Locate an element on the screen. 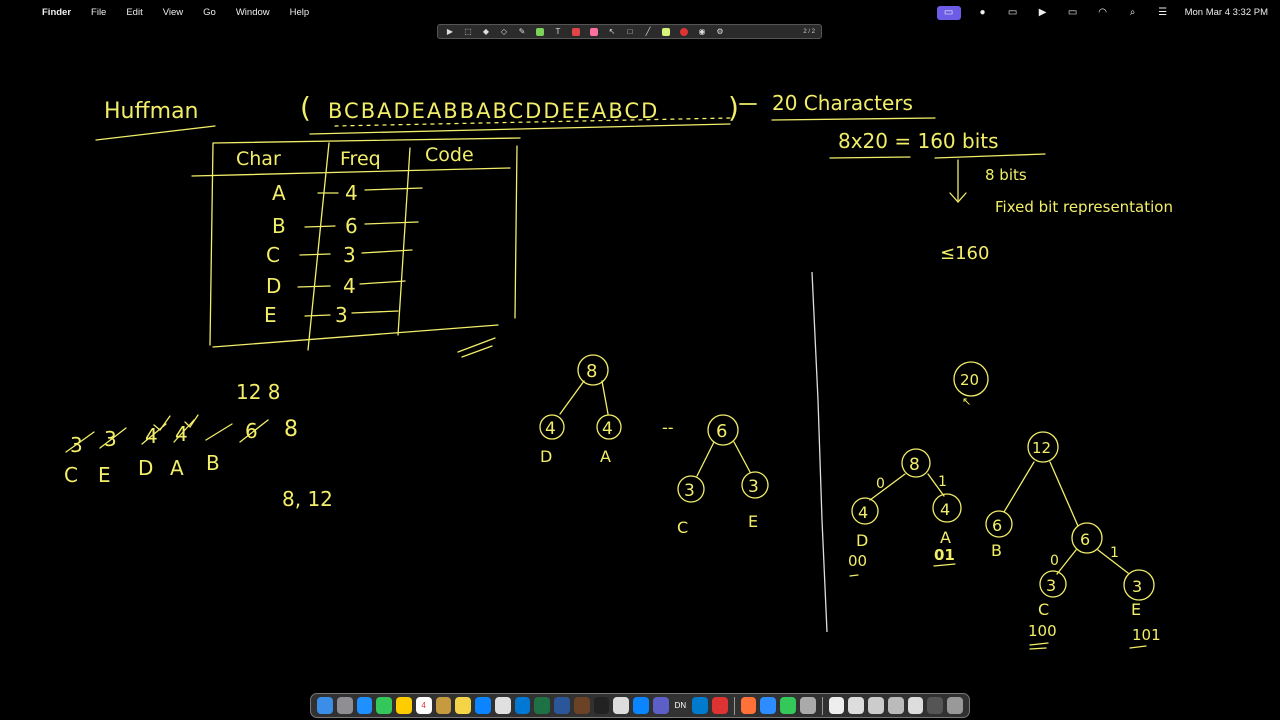 This screenshot has height=720, width=1280. bluetooth-icon is located at coordinates (641, 705).